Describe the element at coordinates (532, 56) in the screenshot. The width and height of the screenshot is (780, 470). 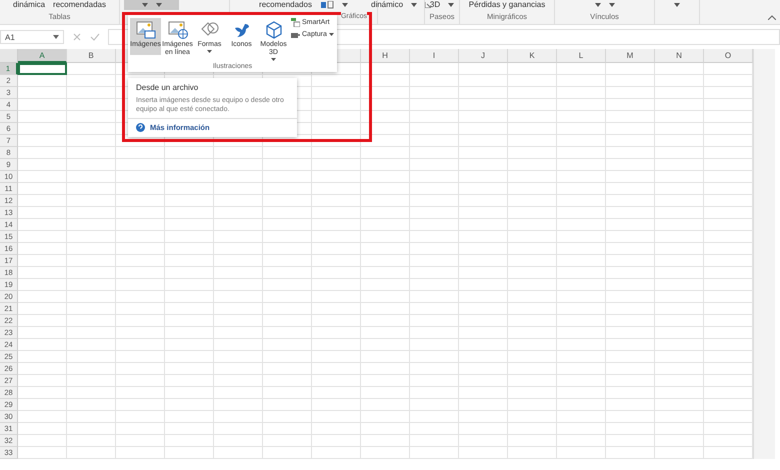
I see `column-header: K` at that location.